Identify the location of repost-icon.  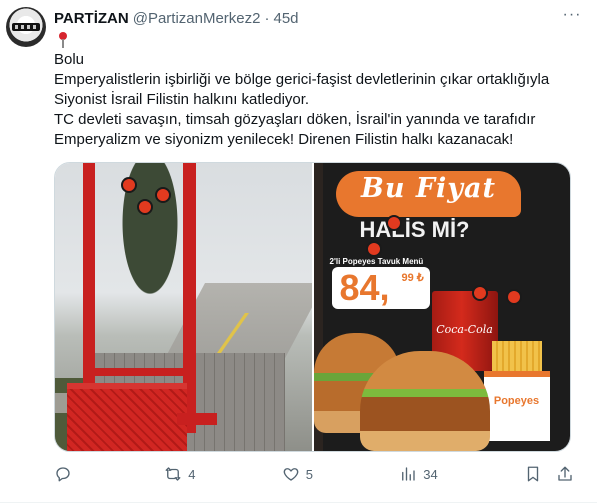
(173, 474).